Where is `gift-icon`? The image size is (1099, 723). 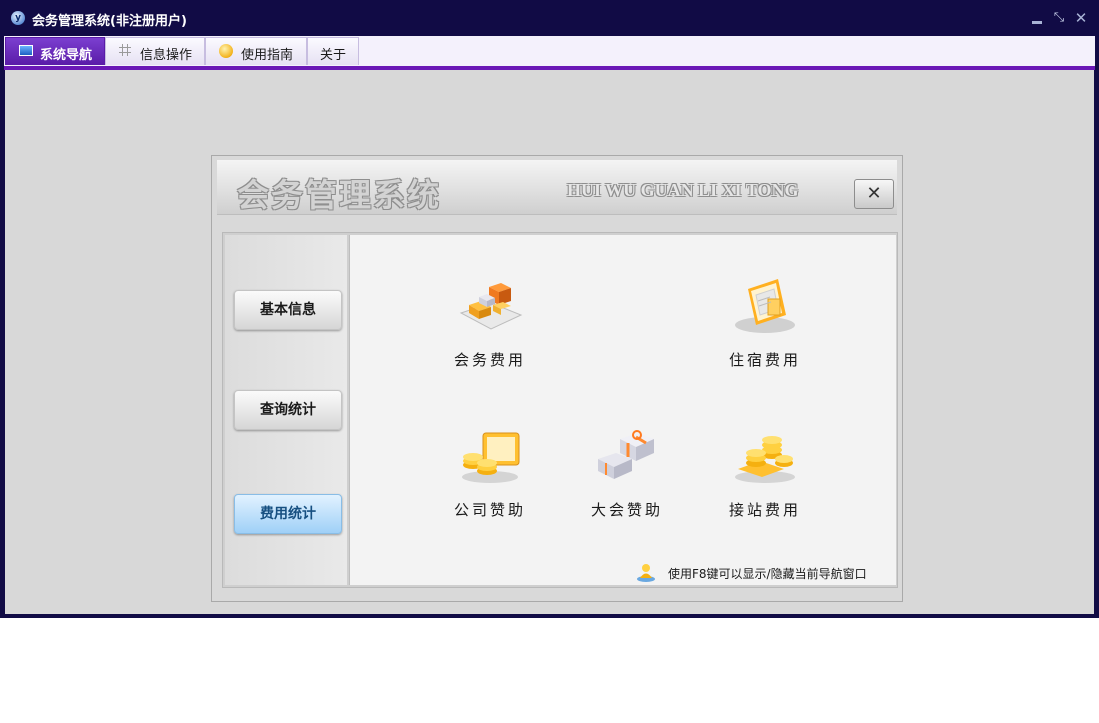
gift-icon is located at coordinates (626, 454).